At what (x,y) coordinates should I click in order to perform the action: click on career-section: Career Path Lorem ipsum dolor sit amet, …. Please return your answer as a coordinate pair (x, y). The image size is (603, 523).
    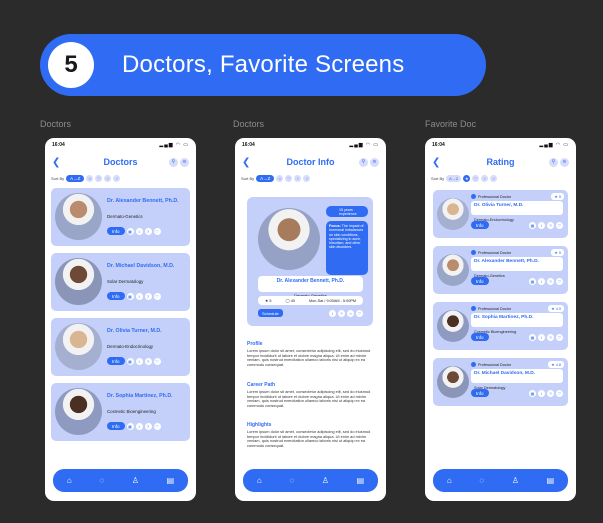
    Looking at the image, I should click on (310, 395).